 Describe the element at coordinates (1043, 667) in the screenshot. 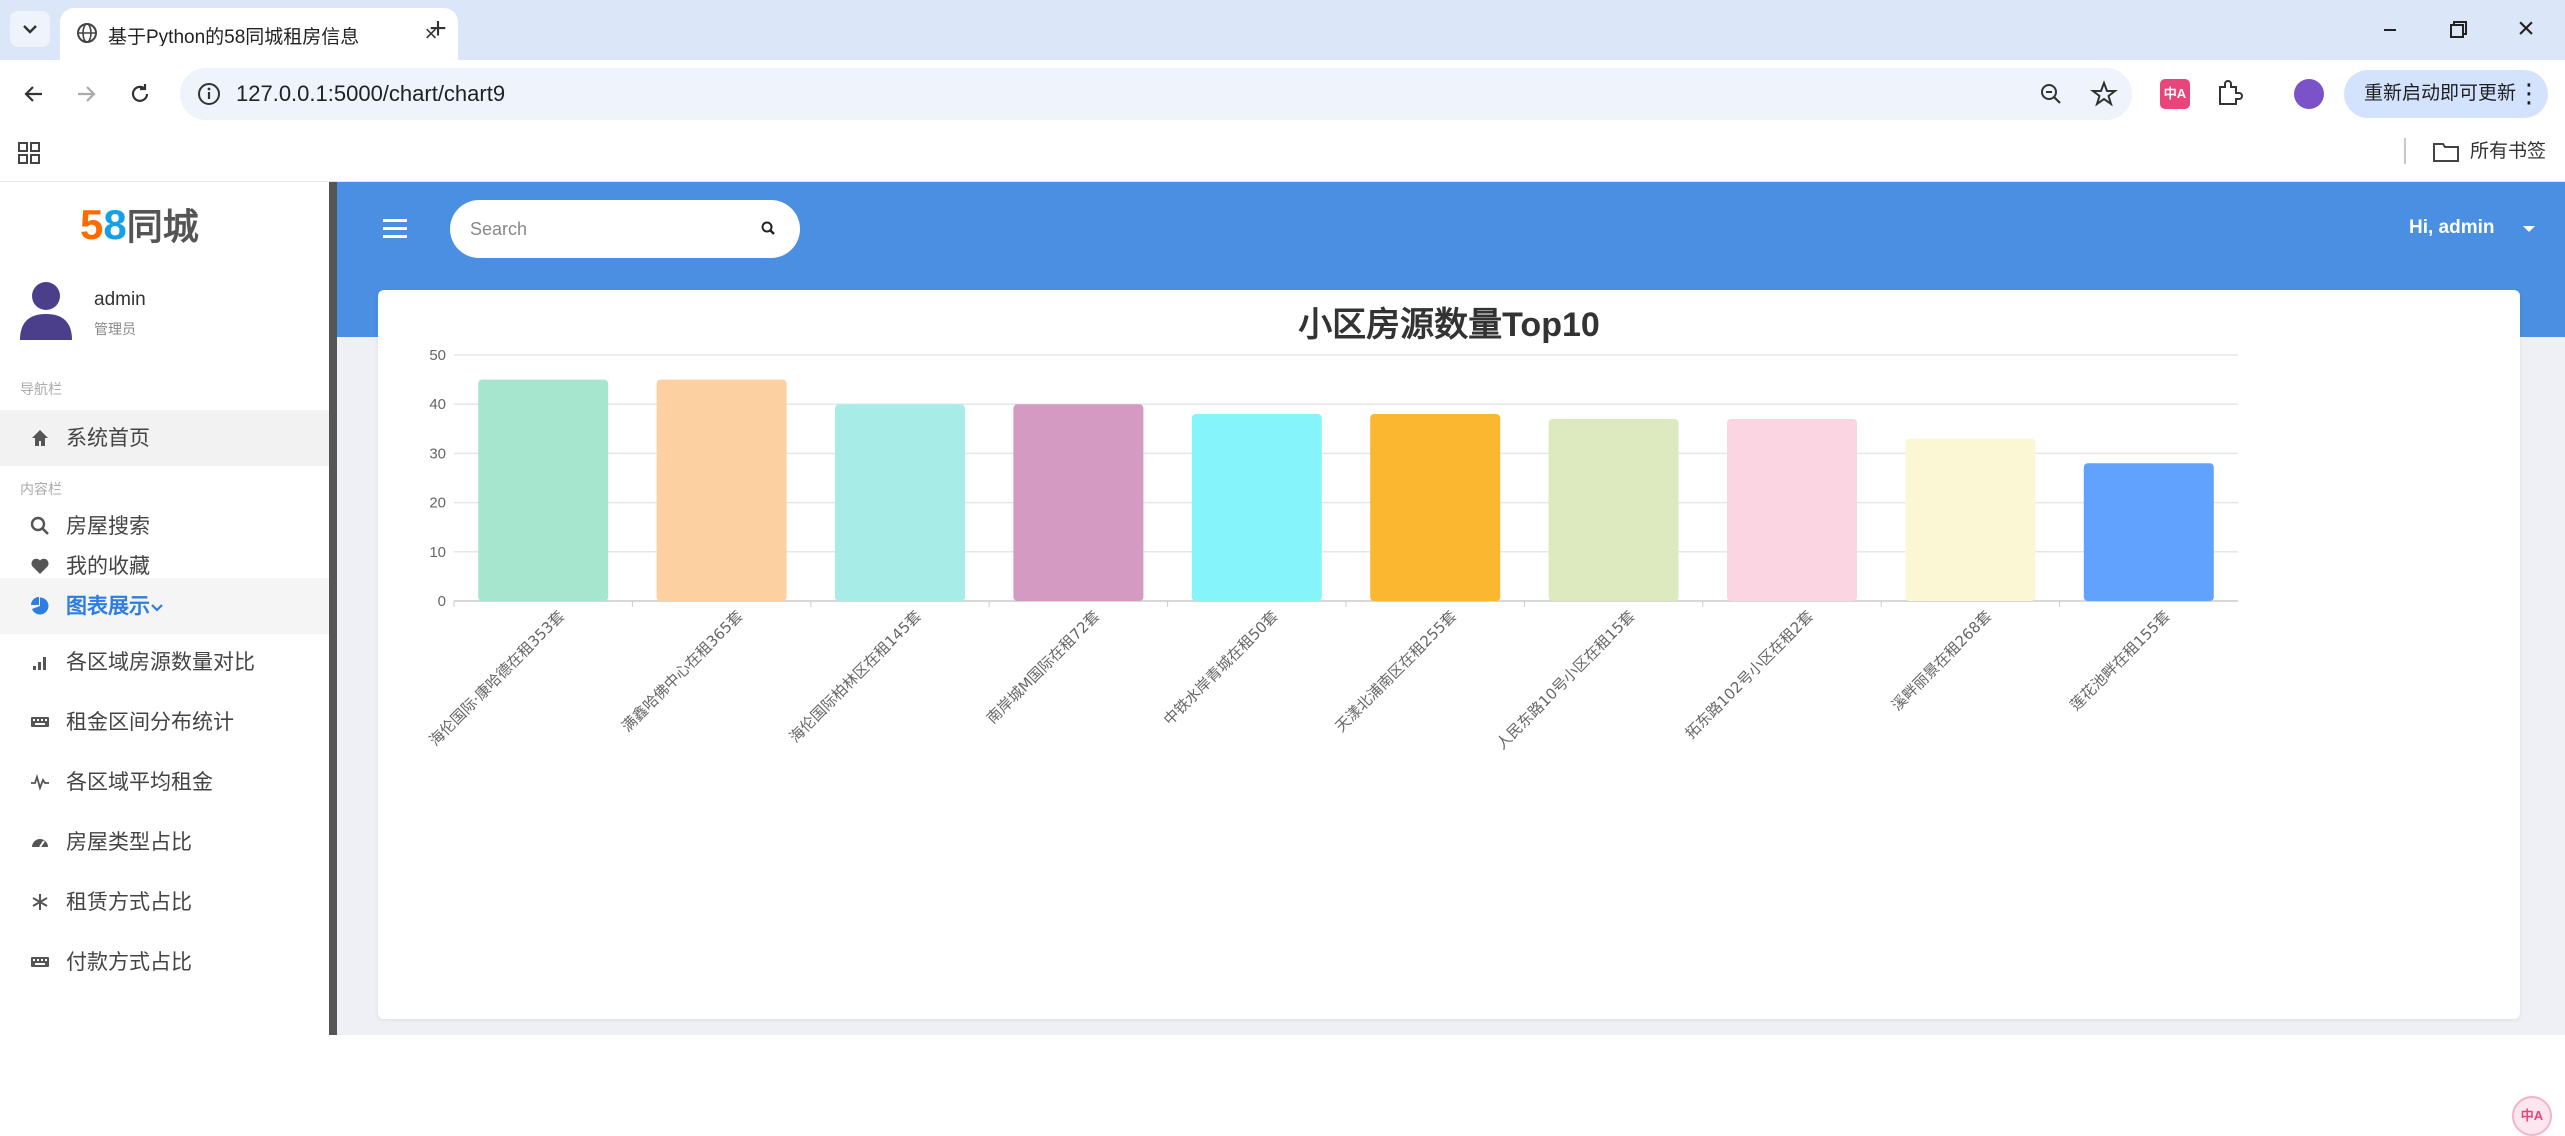

I see `x-tick-label: 南岸城M国际在租72套` at that location.